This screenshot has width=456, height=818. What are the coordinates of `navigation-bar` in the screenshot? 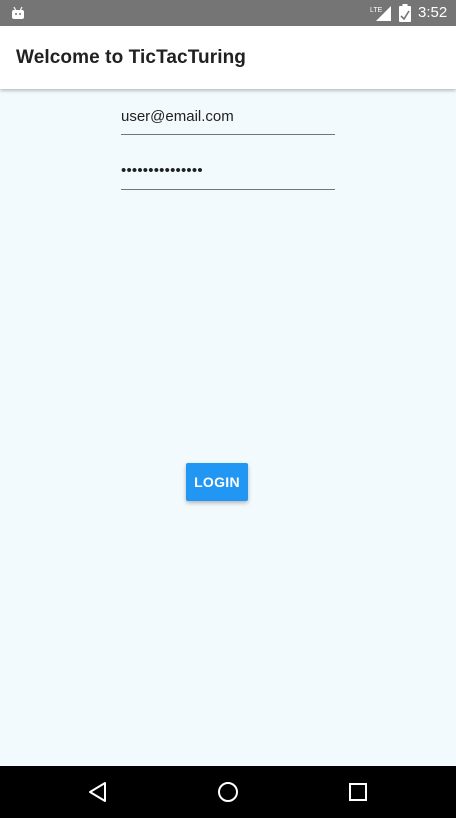 It's located at (228, 792).